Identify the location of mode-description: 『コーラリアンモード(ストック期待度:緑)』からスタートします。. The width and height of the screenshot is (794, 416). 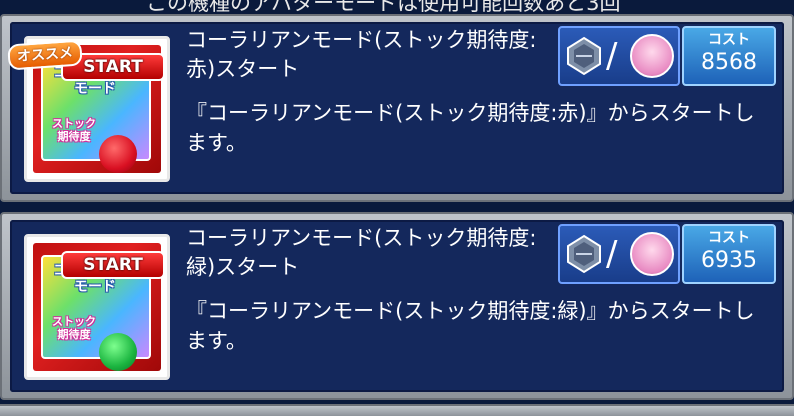
(470, 326).